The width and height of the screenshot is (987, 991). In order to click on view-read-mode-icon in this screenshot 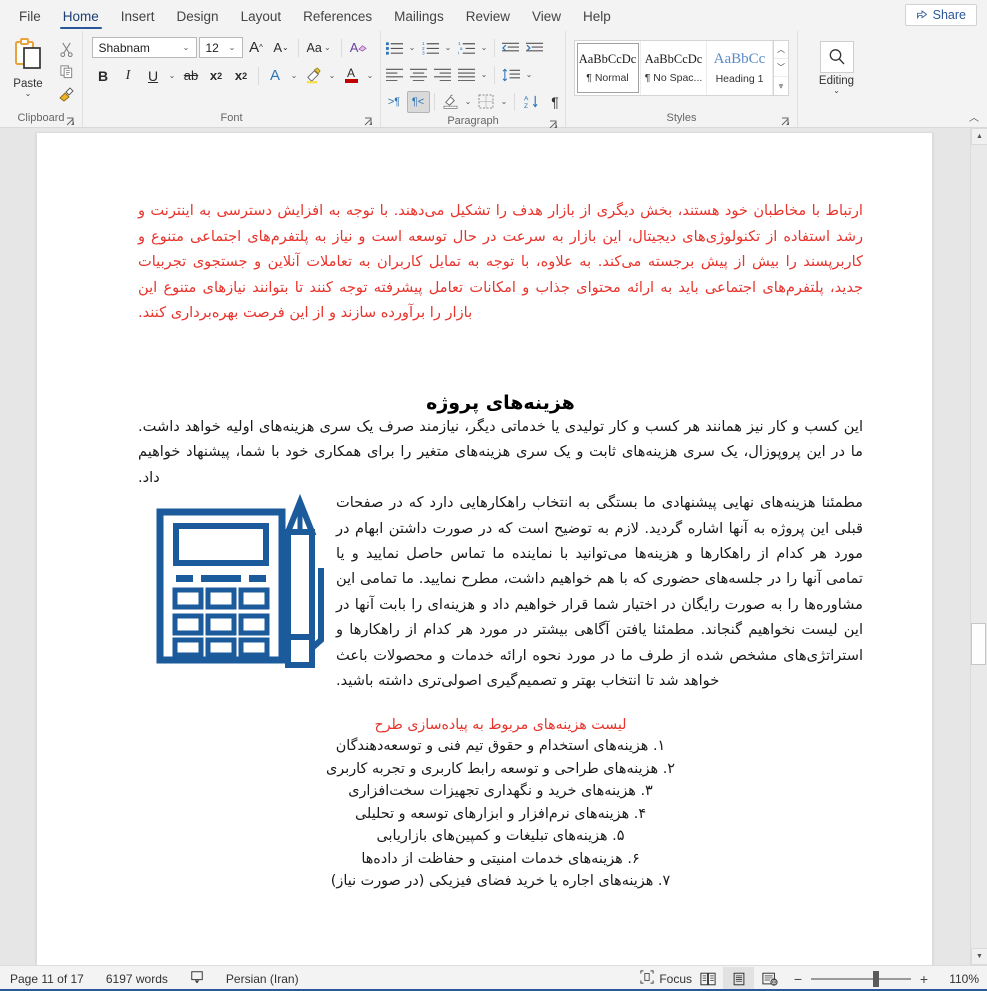, I will do `click(707, 979)`.